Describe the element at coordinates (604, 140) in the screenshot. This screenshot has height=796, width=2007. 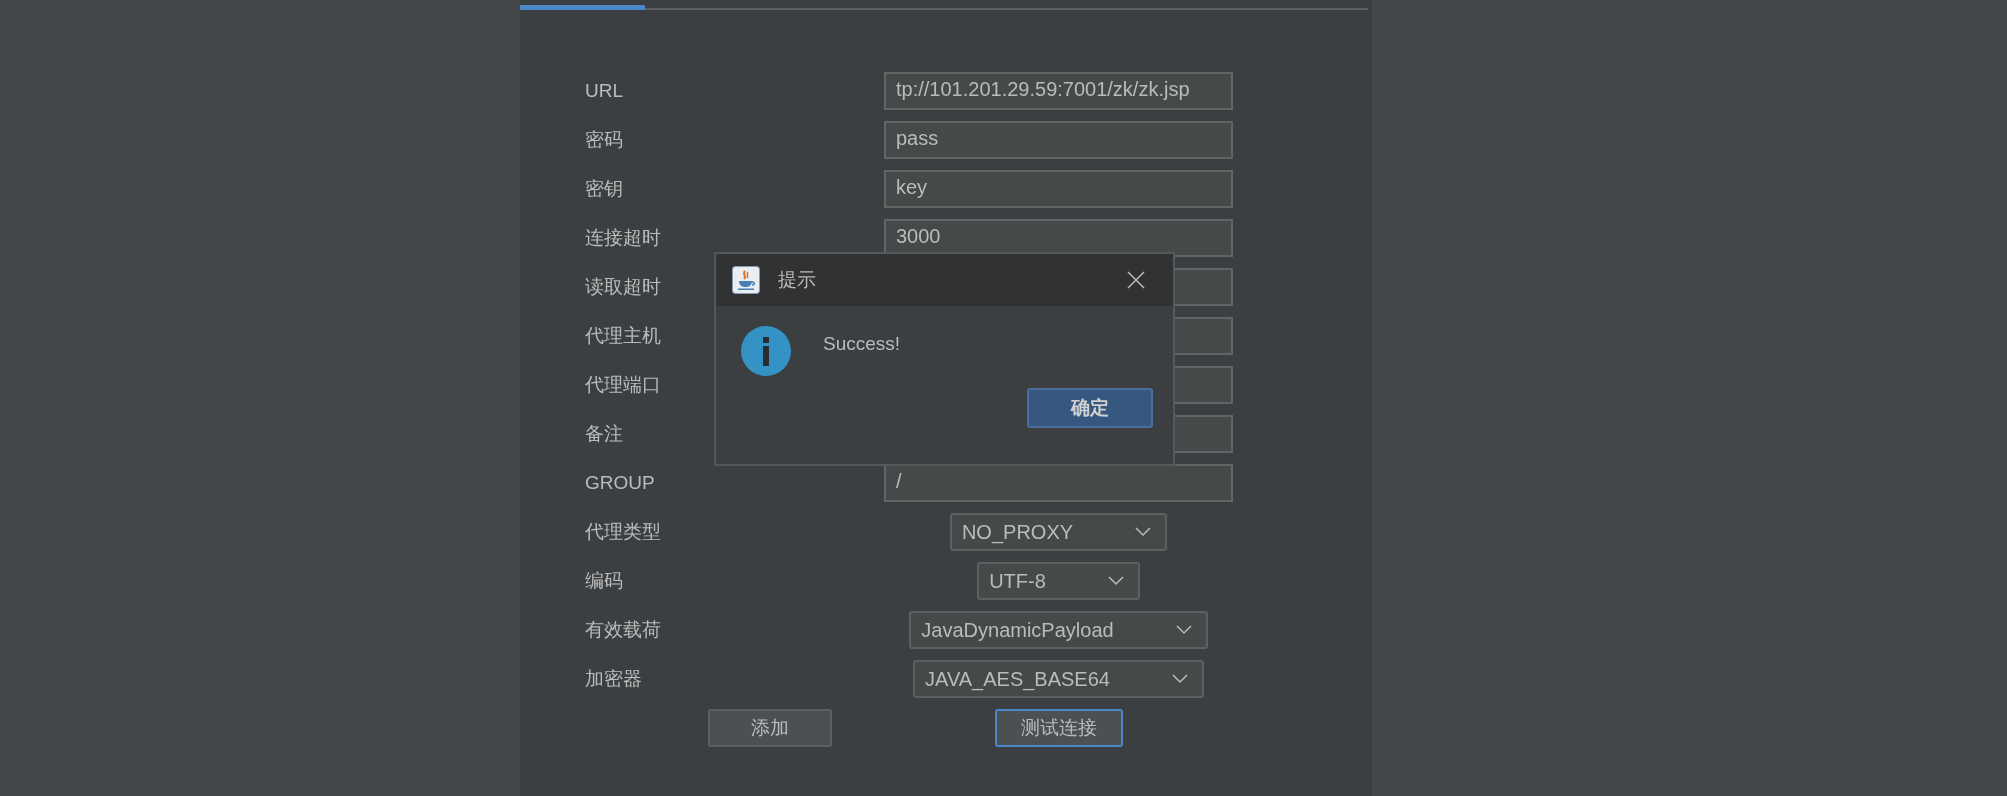
I see `field-label: 密码` at that location.